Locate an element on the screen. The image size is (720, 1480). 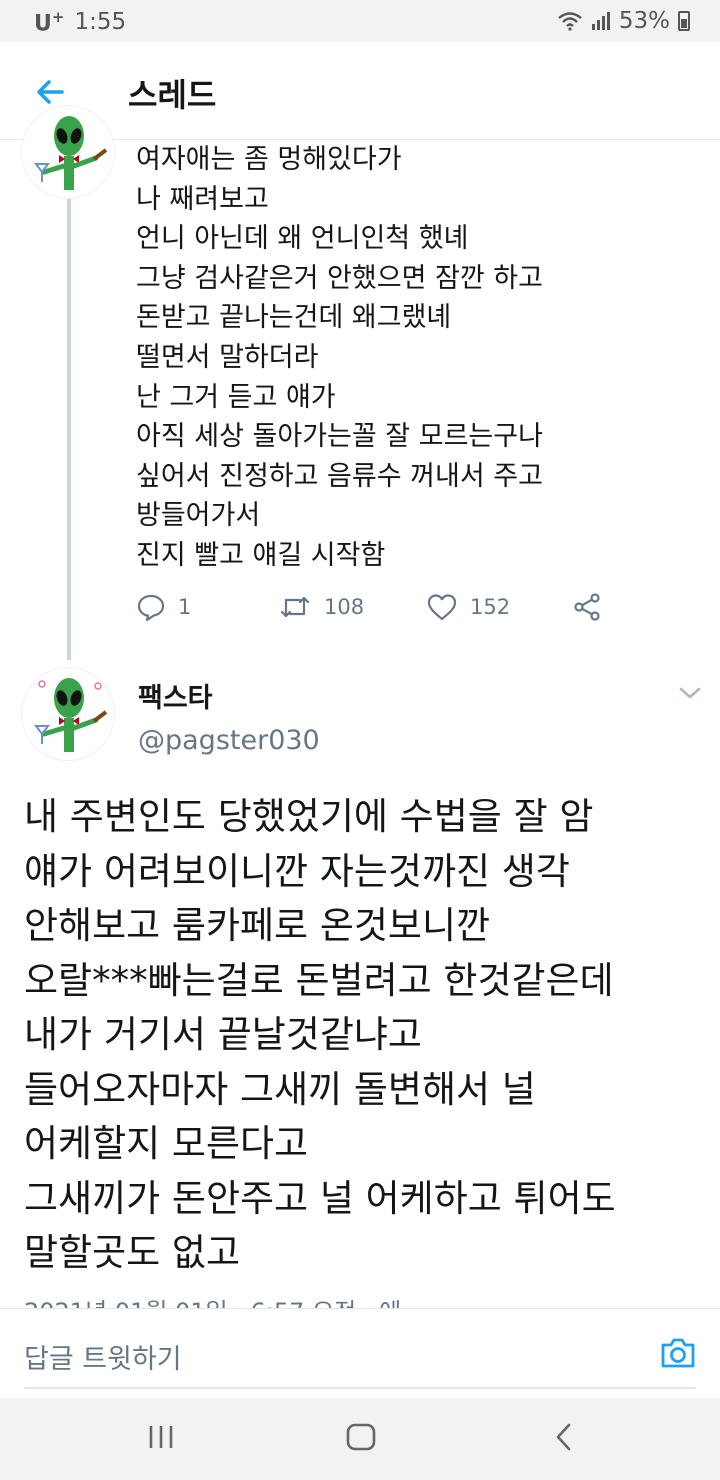
tweet-line: 내 주변인도 당했었기에 수법을 잘 암 is located at coordinates (309, 816).